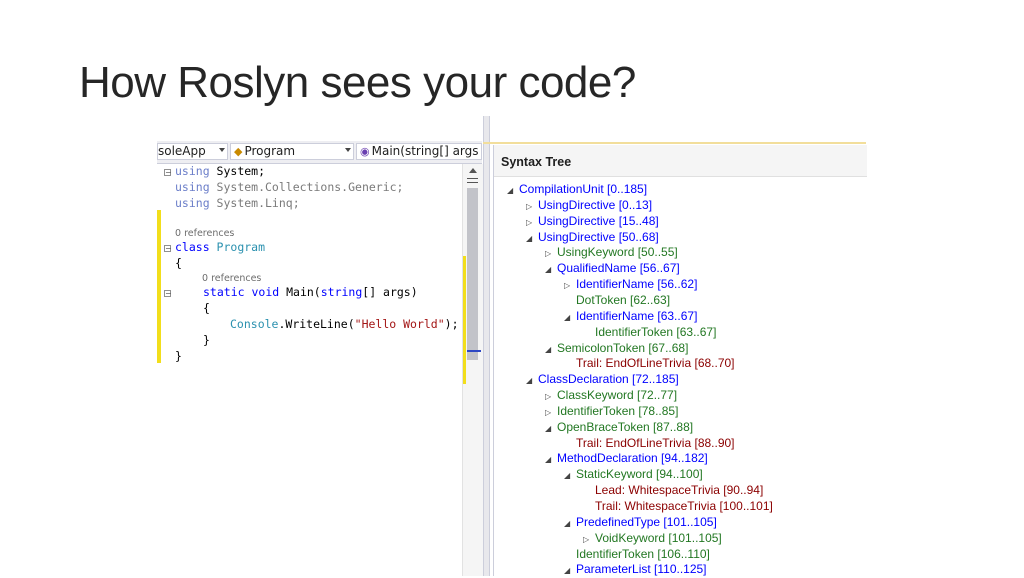 This screenshot has width=1024, height=578. What do you see at coordinates (182, 151) in the screenshot?
I see `project-dropdown-label: soleApp` at bounding box center [182, 151].